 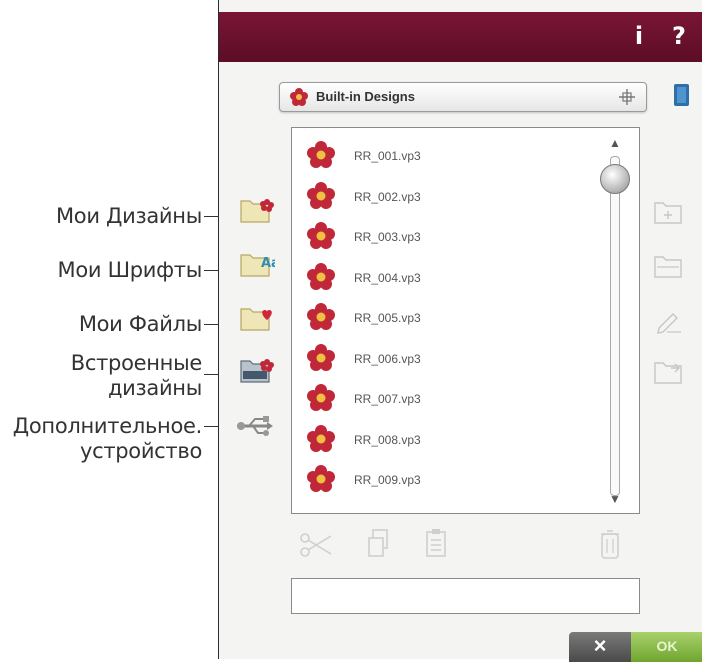 I want to click on new-folder-button, so click(x=669, y=215).